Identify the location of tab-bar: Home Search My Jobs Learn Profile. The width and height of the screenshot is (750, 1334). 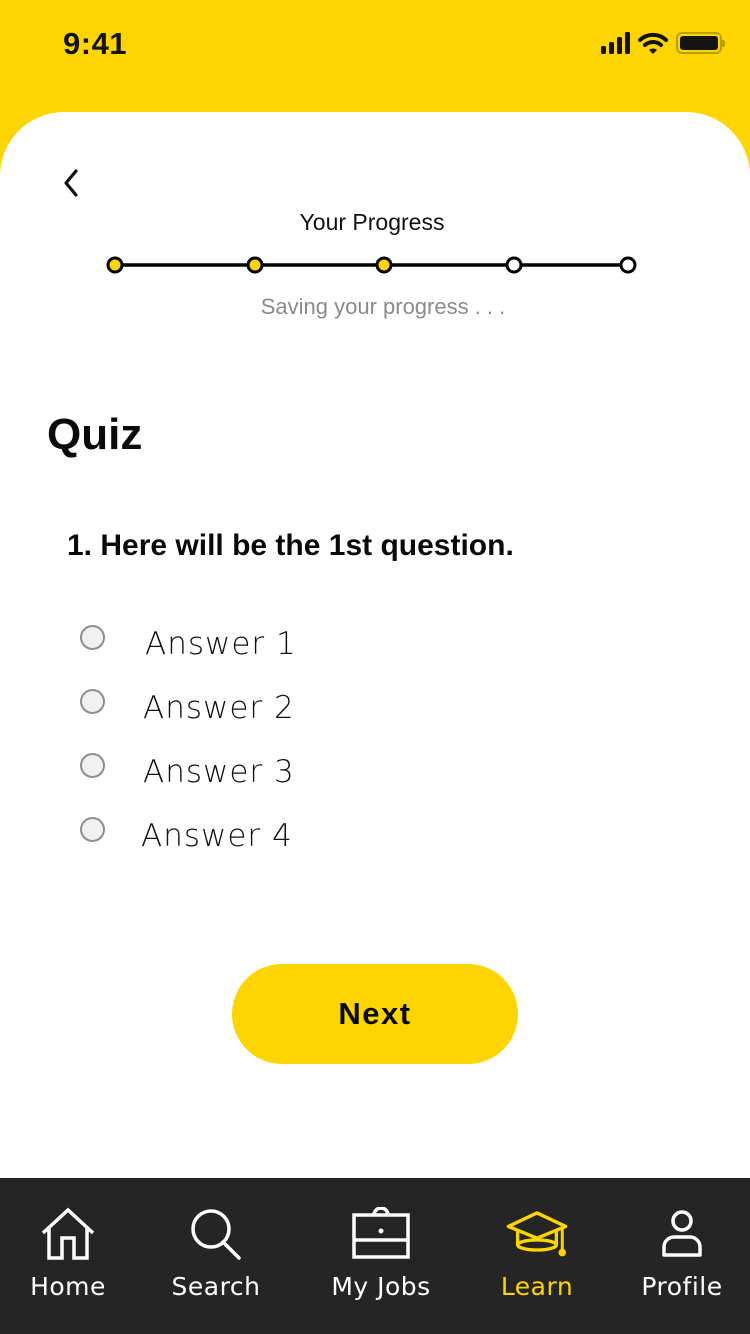
(375, 1256).